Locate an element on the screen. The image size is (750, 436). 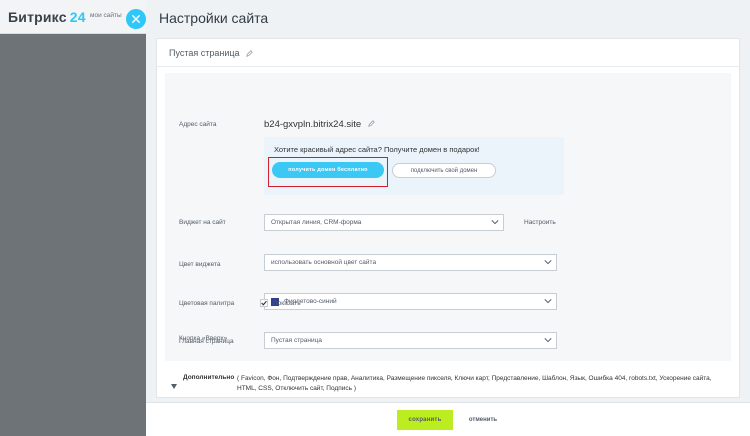
widget-color-label: Цвет виджета is located at coordinates (200, 264).